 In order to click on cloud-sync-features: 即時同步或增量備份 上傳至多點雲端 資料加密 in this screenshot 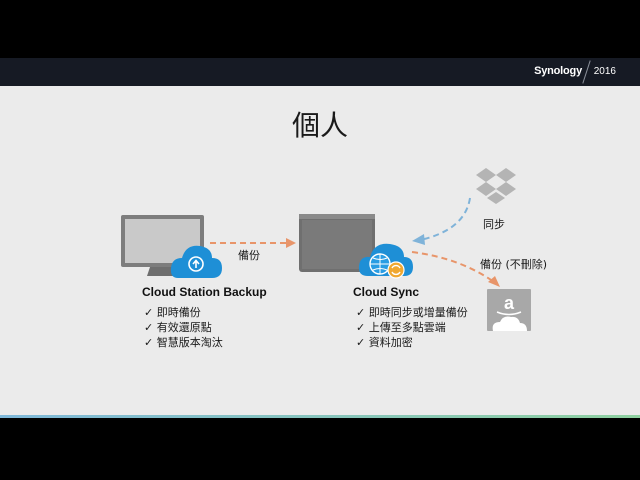, I will do `click(412, 327)`.